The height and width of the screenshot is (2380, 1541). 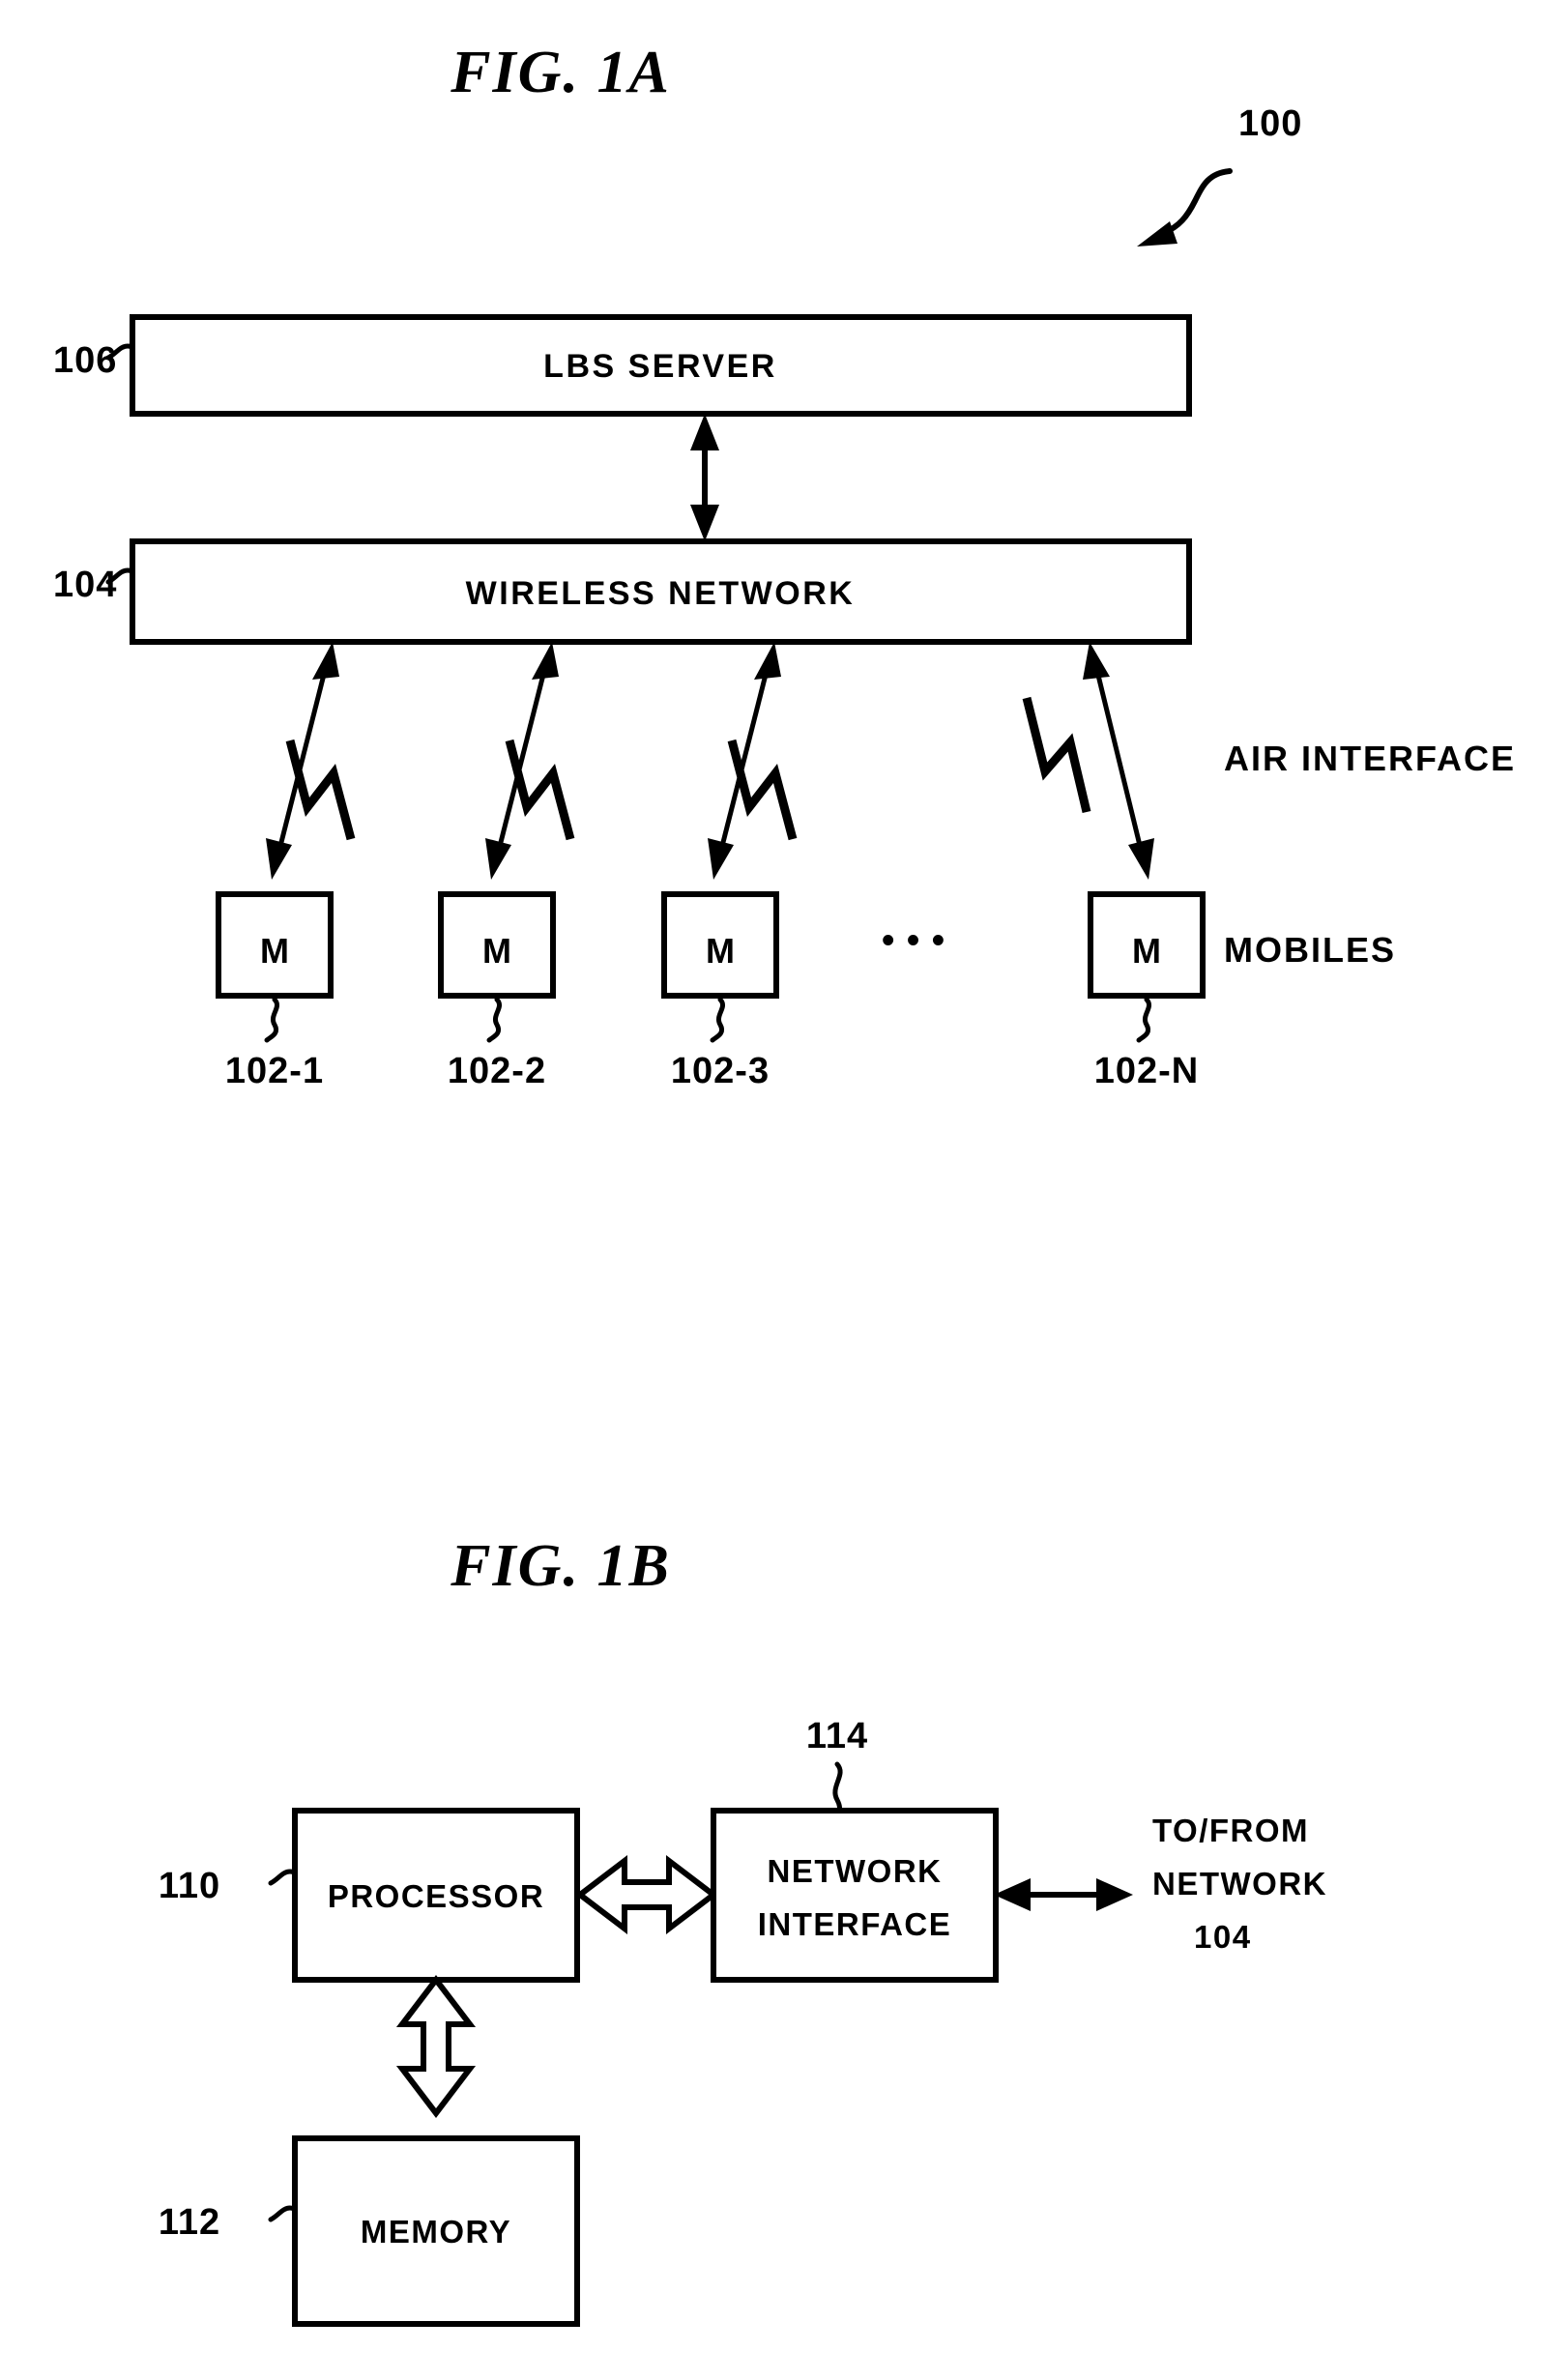 I want to click on mobile-n-glyph: M, so click(x=1146, y=951).